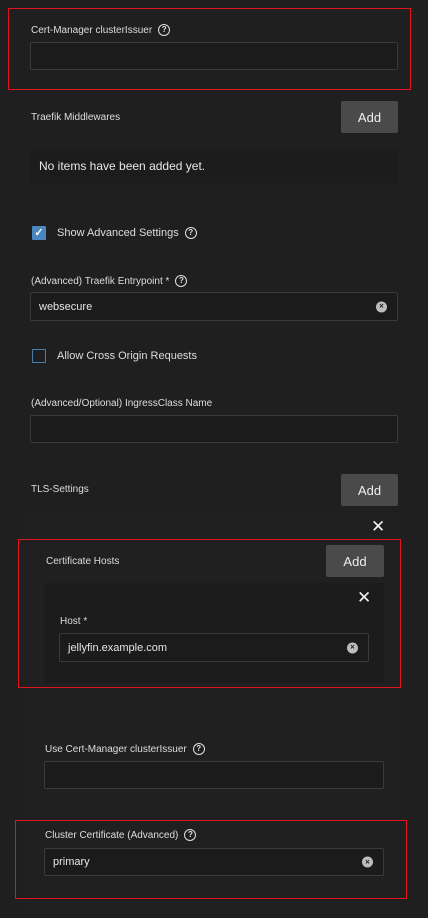 This screenshot has height=918, width=428. I want to click on check-icon: ✓, so click(39, 232).